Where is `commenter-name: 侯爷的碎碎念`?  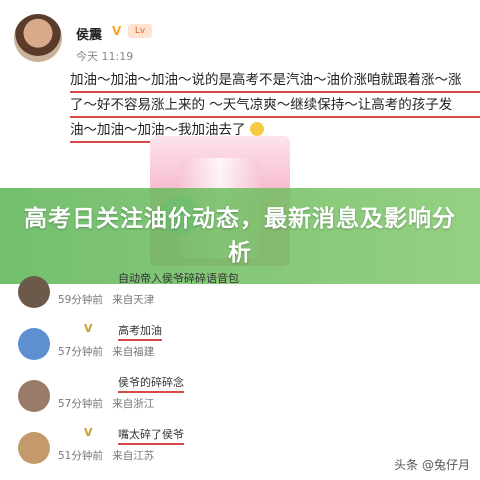 commenter-name: 侯爷的碎碎念 is located at coordinates (151, 383).